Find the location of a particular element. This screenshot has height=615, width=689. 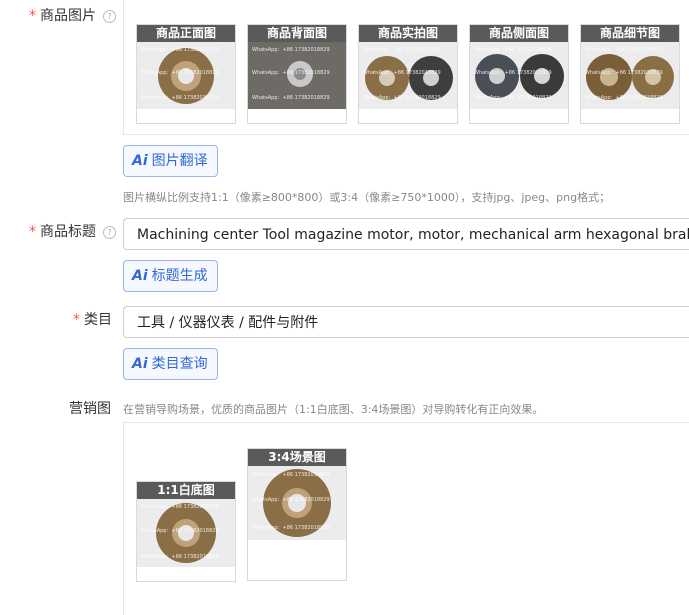

product-images-label: * 商品图片 is located at coordinates (62, 16).